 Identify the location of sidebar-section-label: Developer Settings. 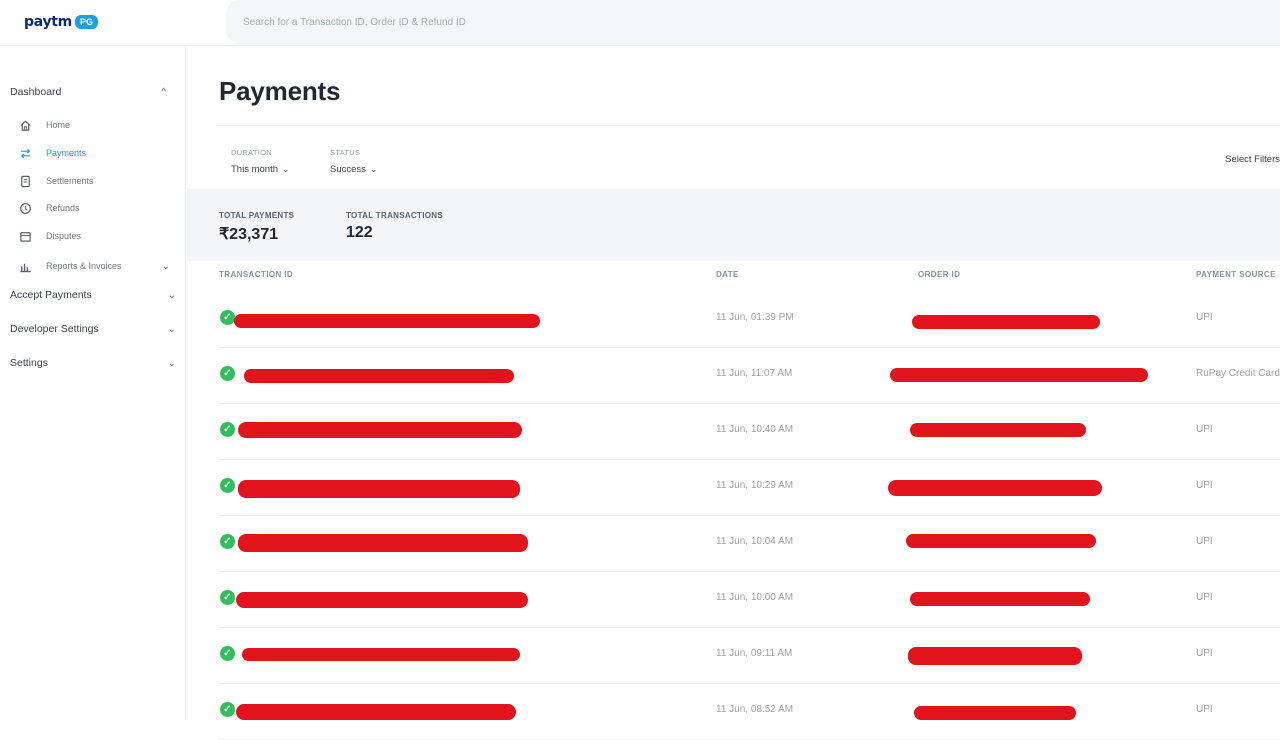
(54, 329).